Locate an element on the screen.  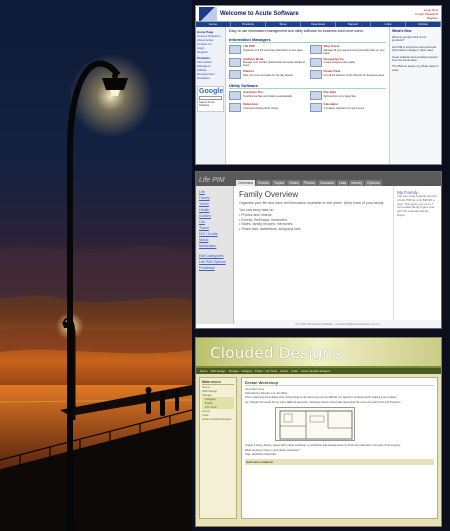
whats-new-heading: What's New is located at coordinates (402, 31).